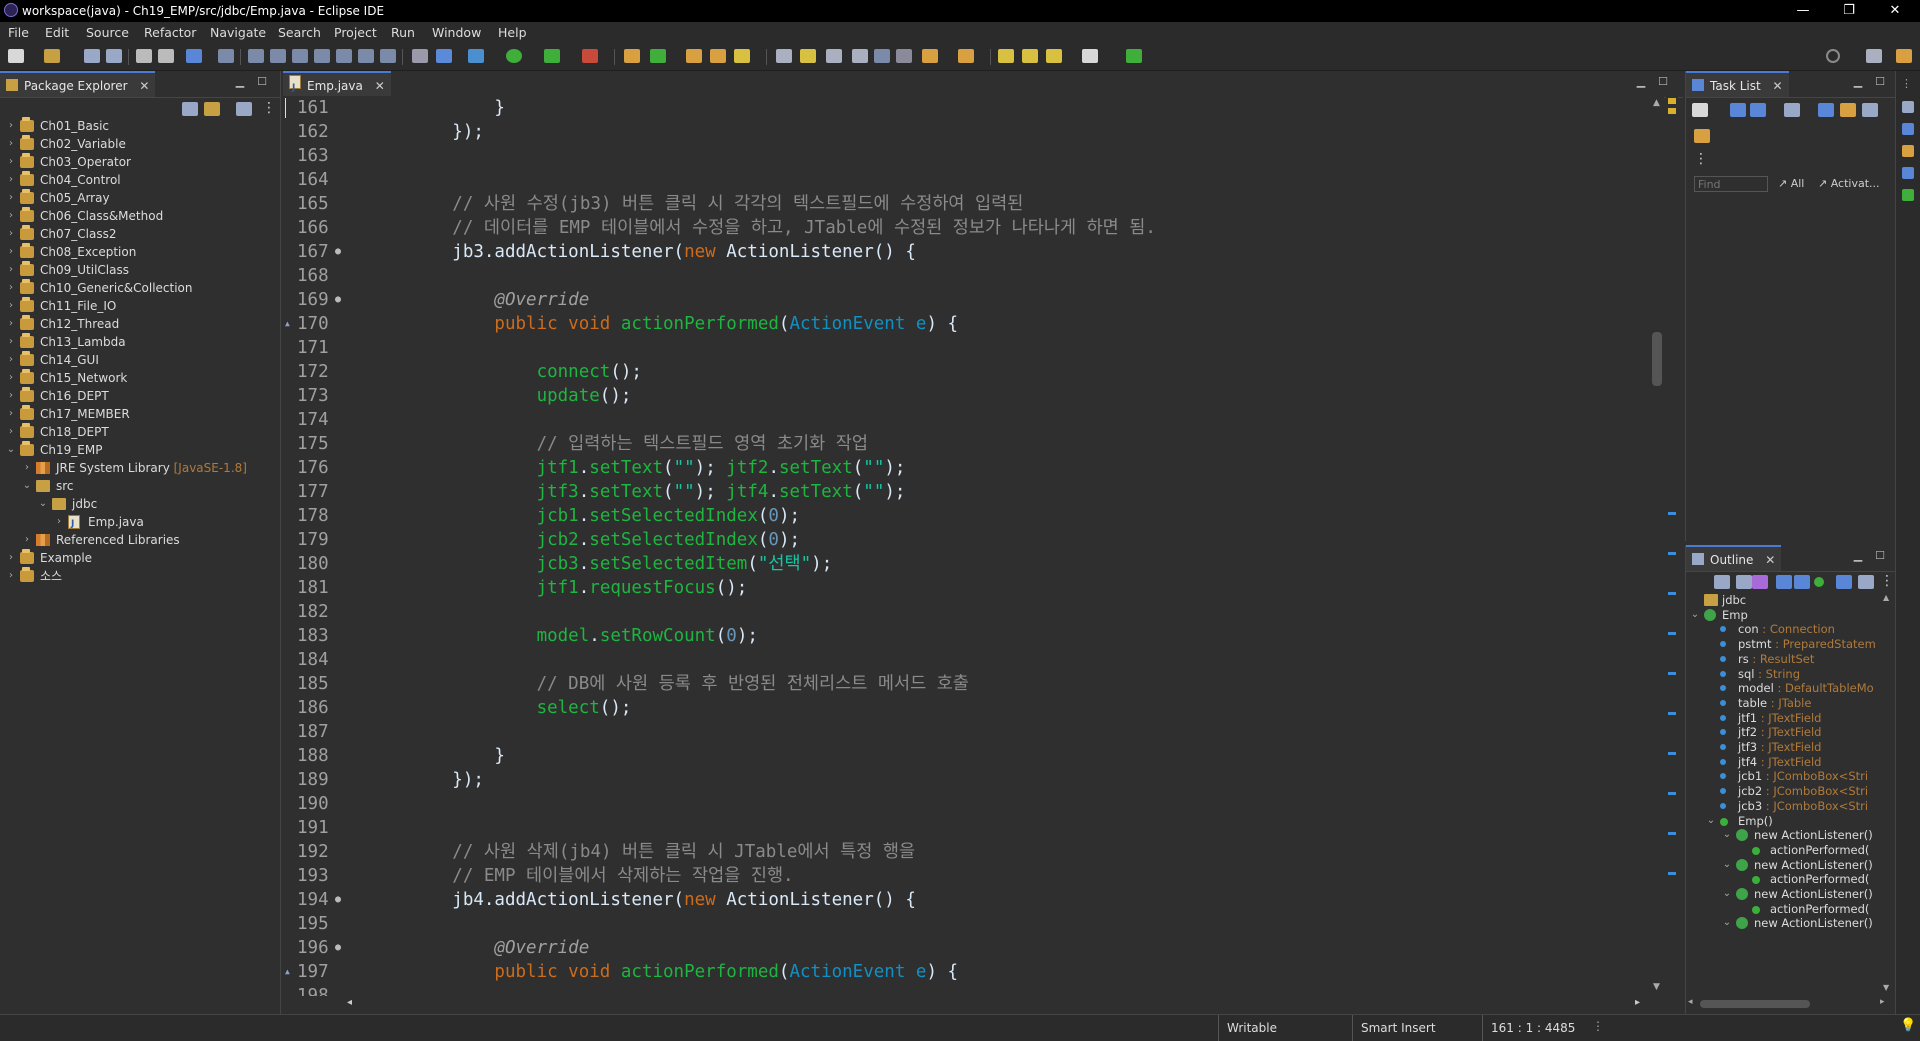 Image resolution: width=1920 pixels, height=1041 pixels. I want to click on minimize-button: —, so click(1803, 11).